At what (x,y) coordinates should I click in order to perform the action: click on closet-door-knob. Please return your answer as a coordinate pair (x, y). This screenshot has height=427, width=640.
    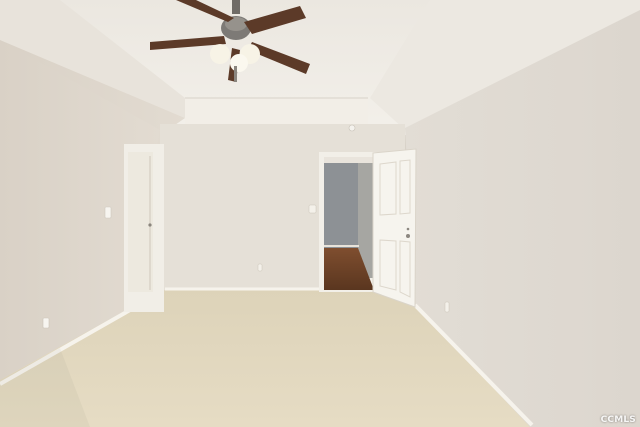
    Looking at the image, I should click on (150, 225).